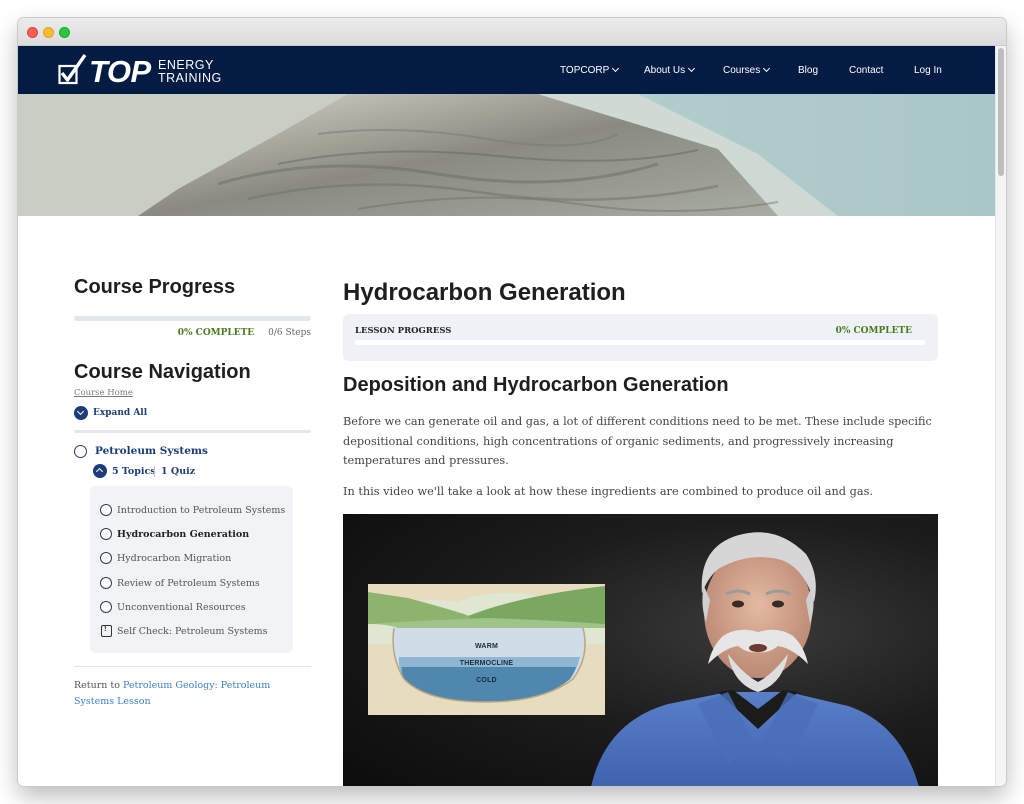 The image size is (1024, 804). Describe the element at coordinates (640, 342) in the screenshot. I see `lesson-progress-bar` at that location.